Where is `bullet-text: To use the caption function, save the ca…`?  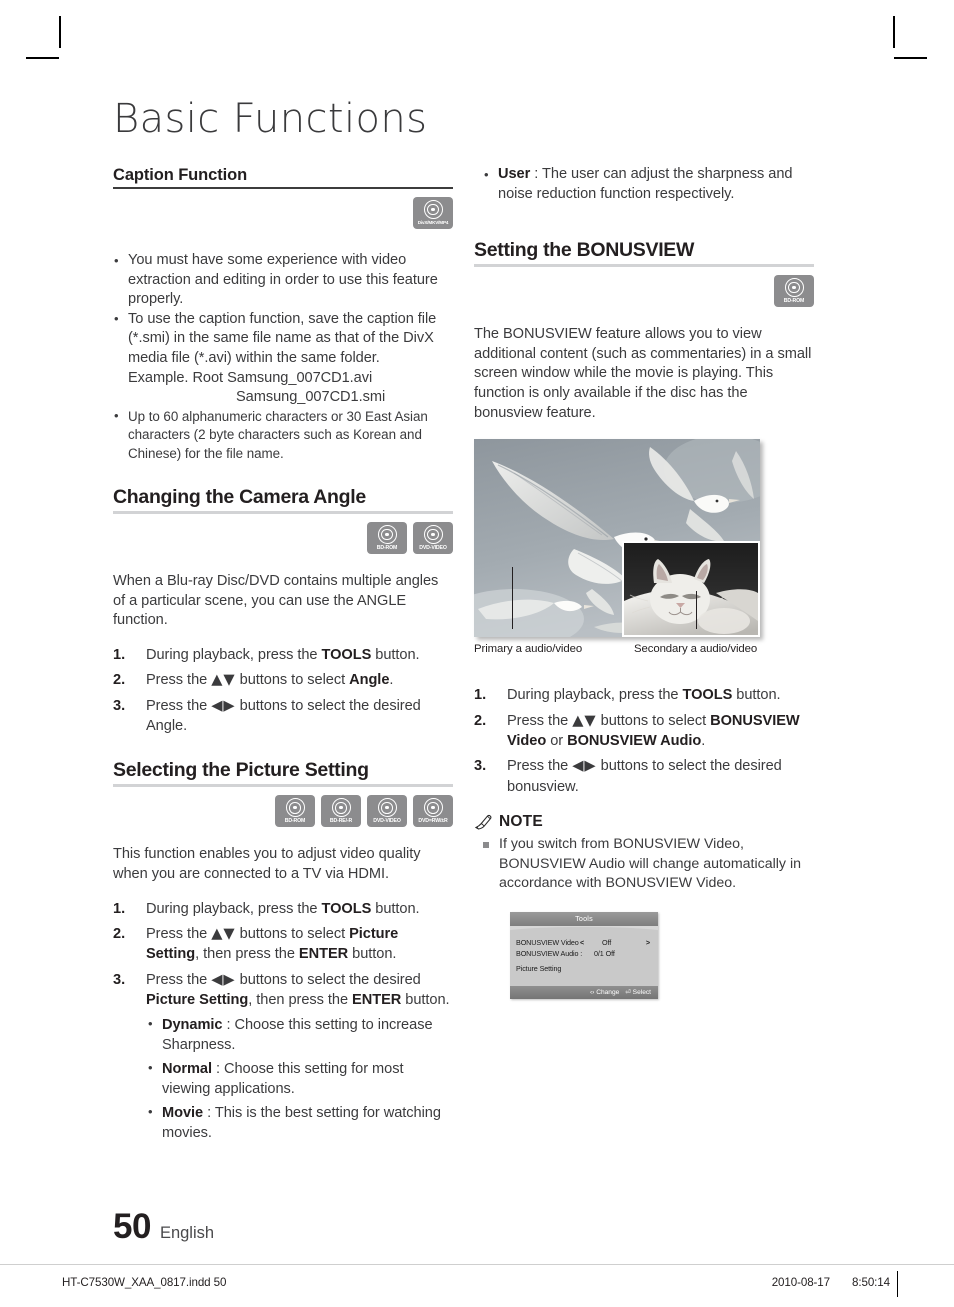 bullet-text: To use the caption function, save the ca… is located at coordinates (282, 338).